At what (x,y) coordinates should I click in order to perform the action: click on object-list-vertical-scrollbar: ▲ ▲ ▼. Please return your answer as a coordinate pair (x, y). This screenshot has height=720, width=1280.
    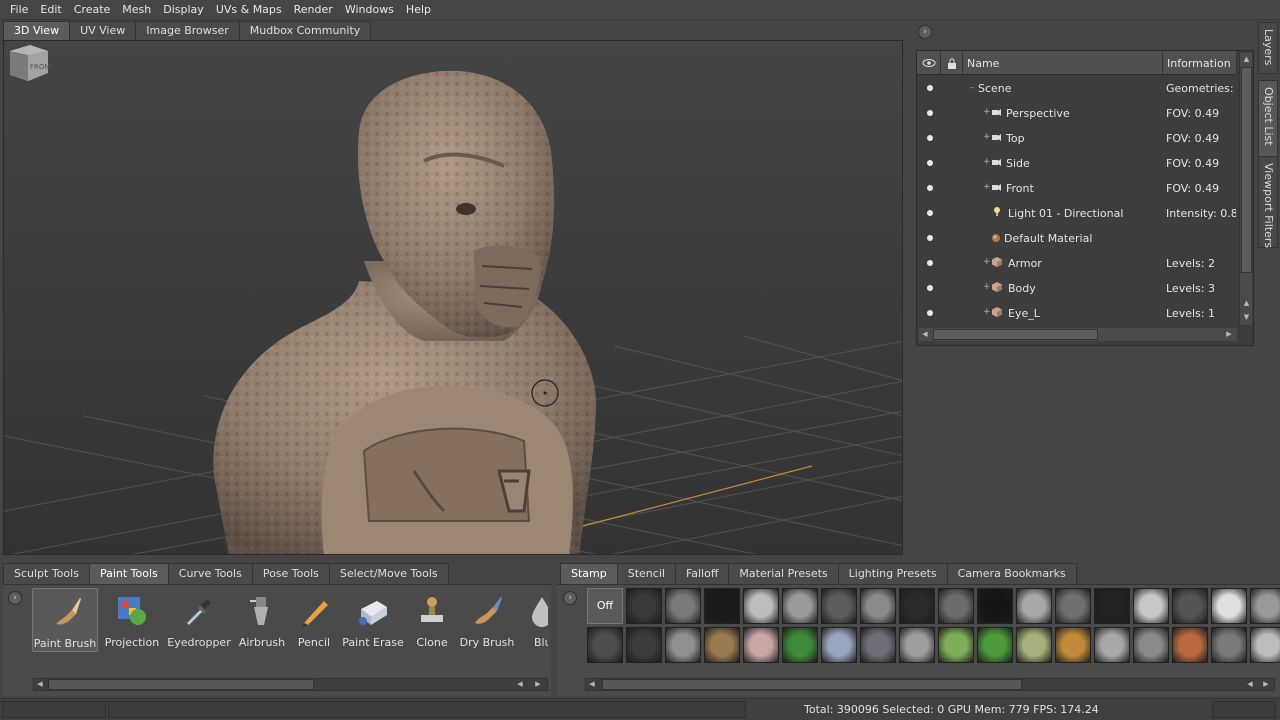
    Looking at the image, I should click on (1245, 189).